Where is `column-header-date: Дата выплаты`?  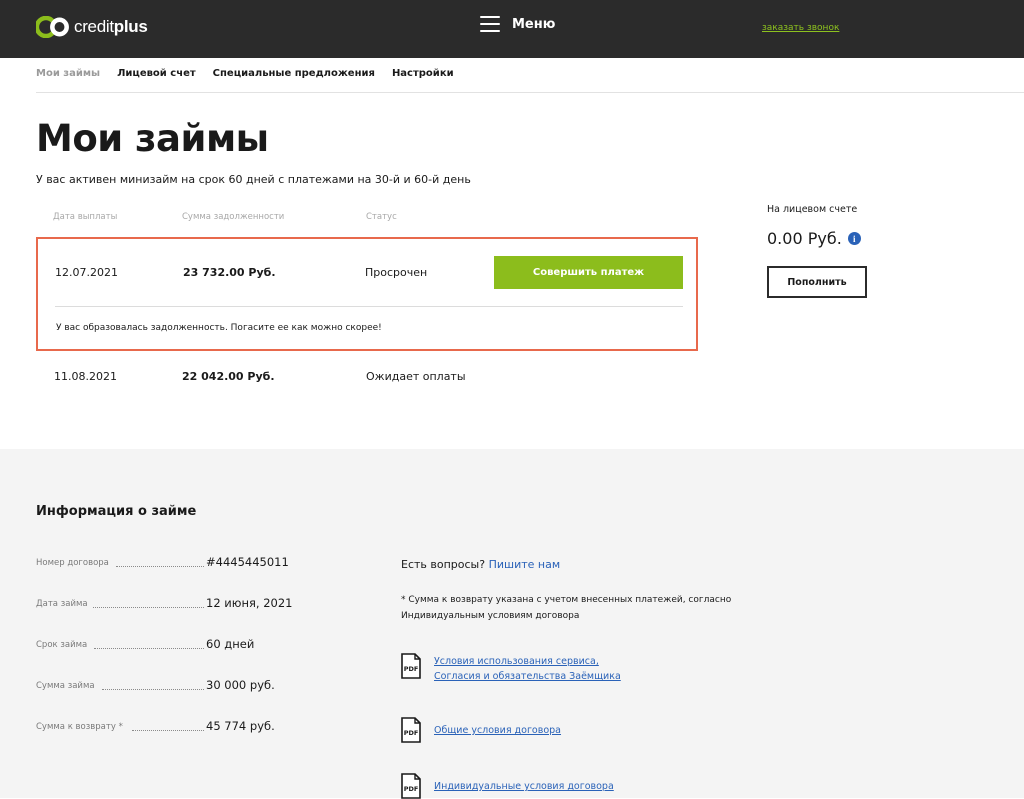 column-header-date: Дата выплаты is located at coordinates (85, 217).